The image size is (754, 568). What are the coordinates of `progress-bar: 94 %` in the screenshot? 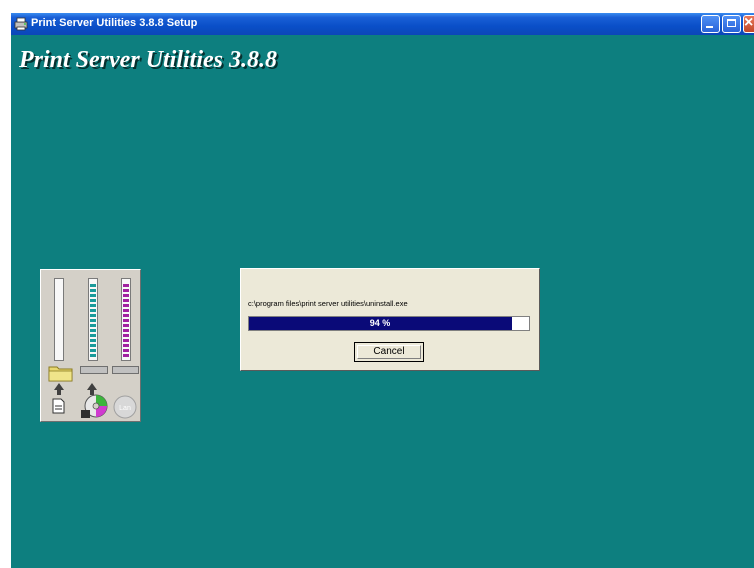 It's located at (389, 323).